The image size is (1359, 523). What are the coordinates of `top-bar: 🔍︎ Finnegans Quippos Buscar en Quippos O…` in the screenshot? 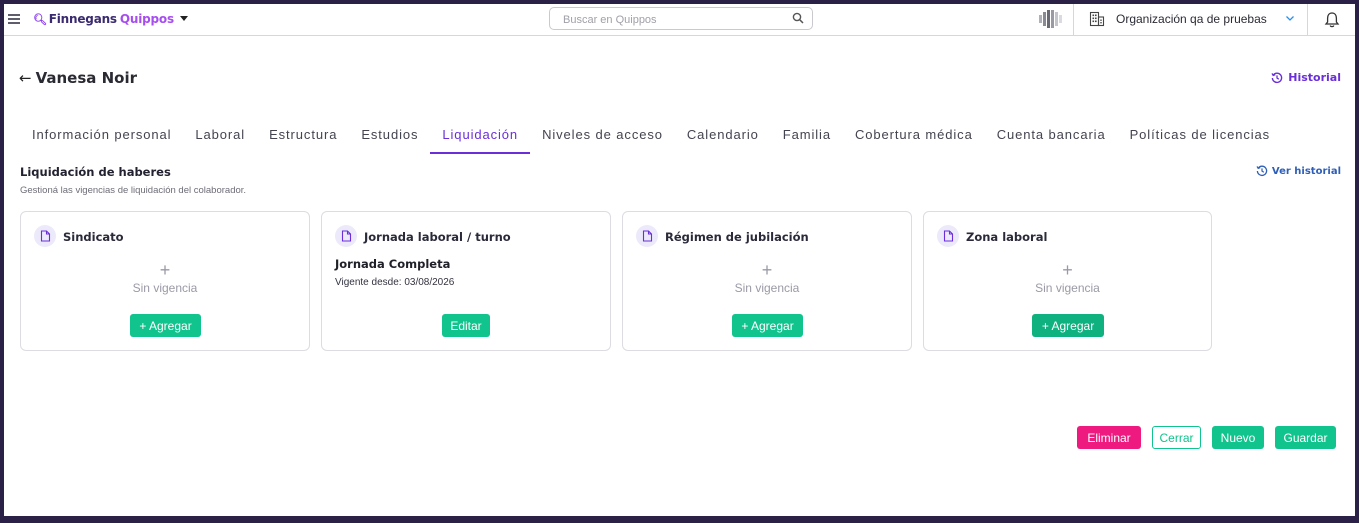 It's located at (679, 20).